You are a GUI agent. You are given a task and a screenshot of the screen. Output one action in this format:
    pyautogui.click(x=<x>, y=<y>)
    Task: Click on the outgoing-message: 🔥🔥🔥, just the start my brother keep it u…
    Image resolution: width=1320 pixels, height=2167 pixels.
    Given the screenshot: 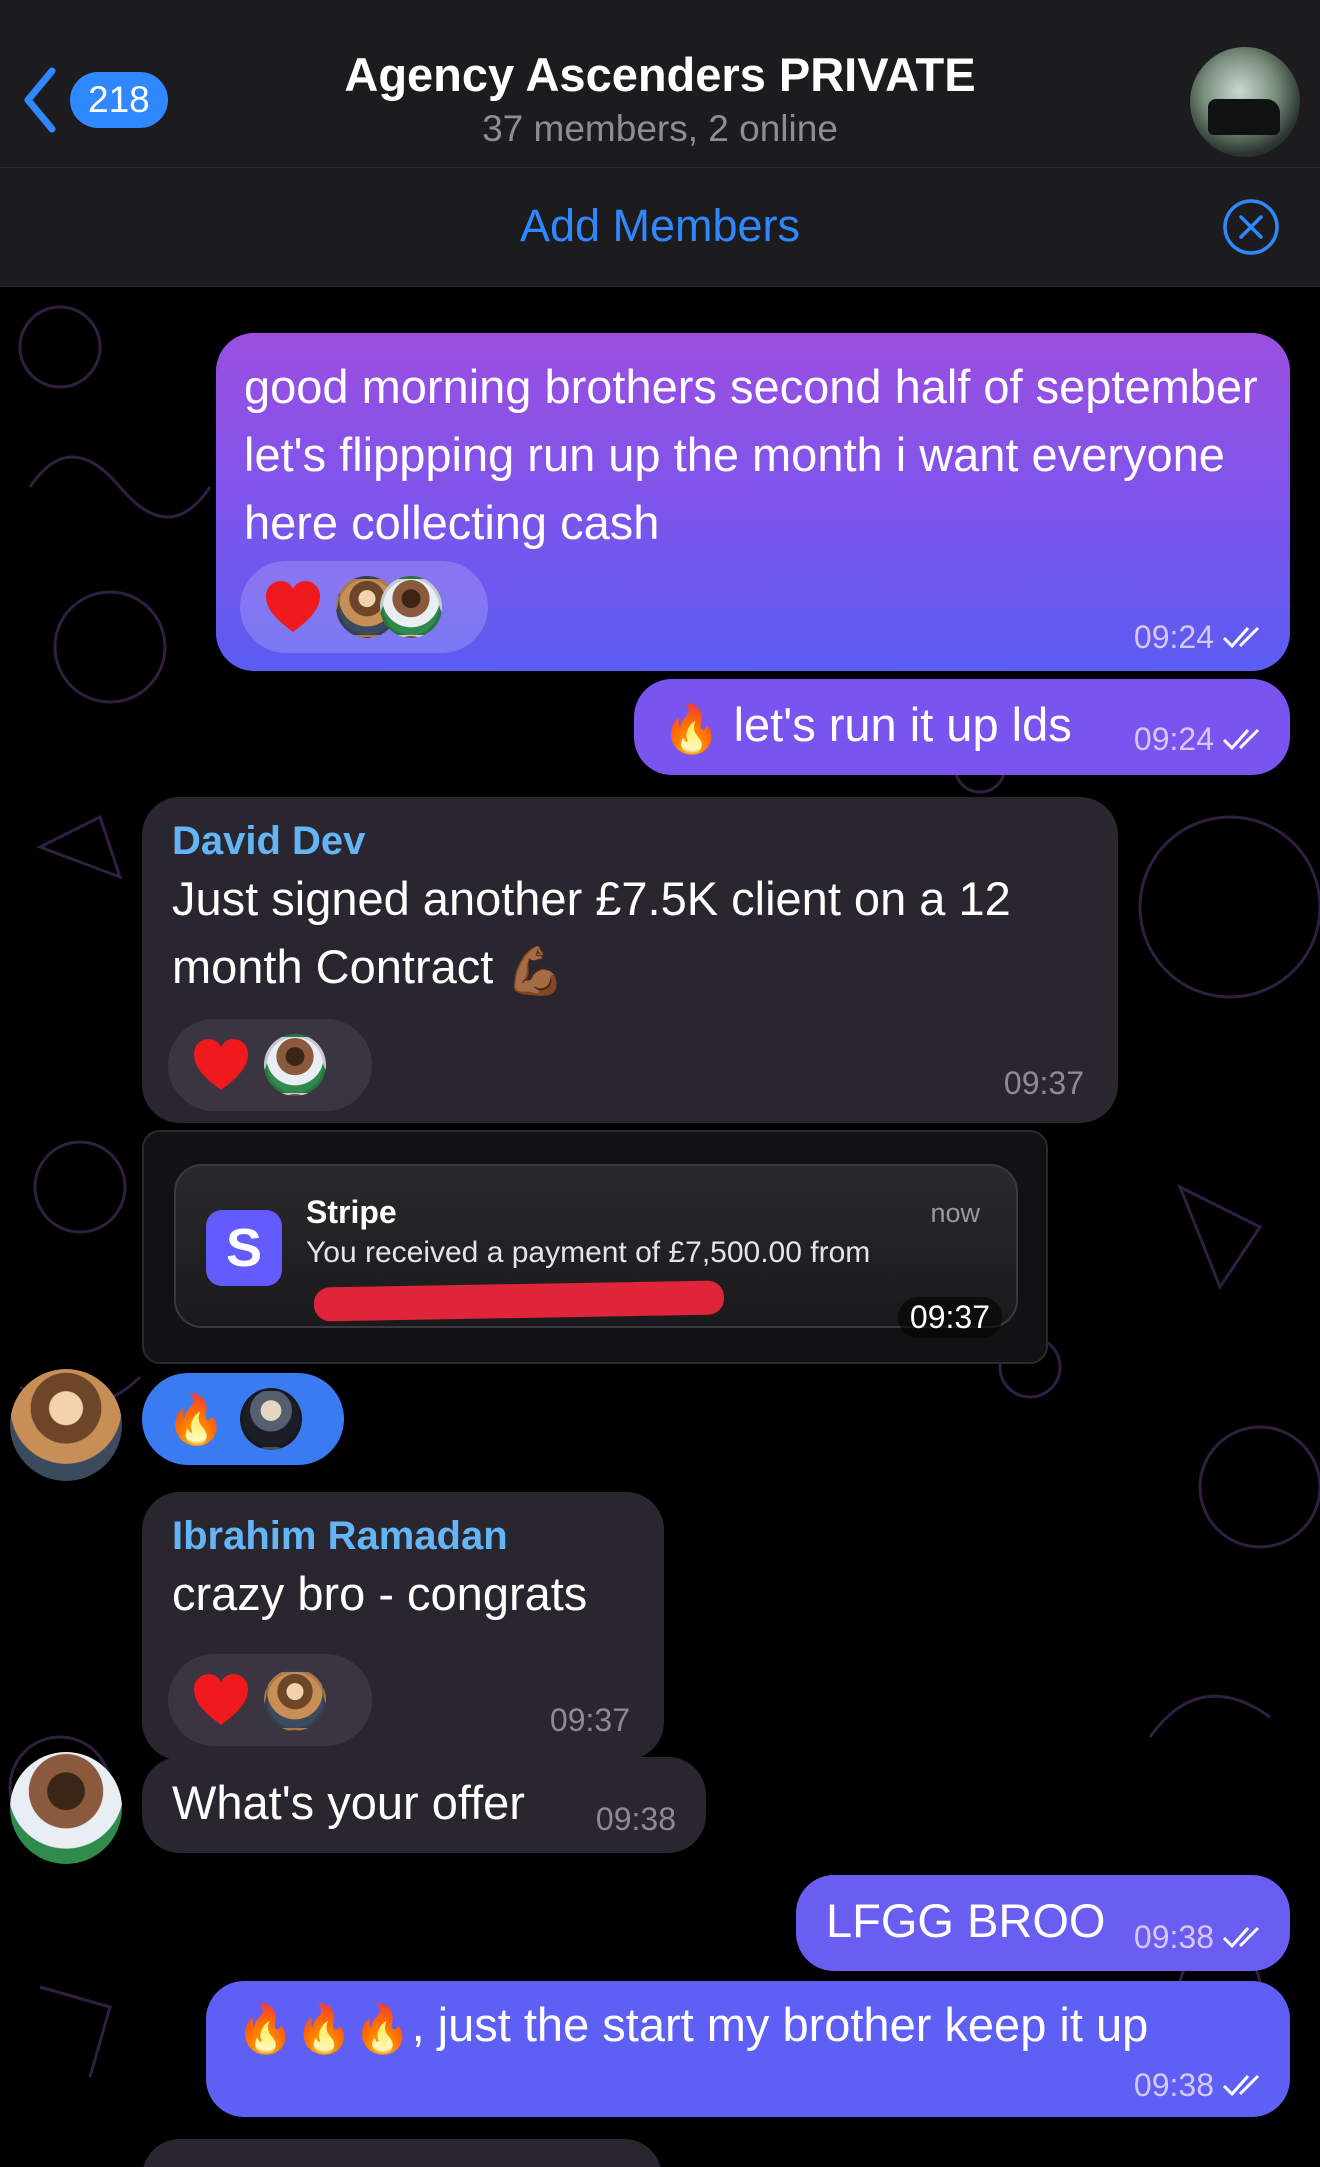 What is the action you would take?
    pyautogui.click(x=748, y=2049)
    